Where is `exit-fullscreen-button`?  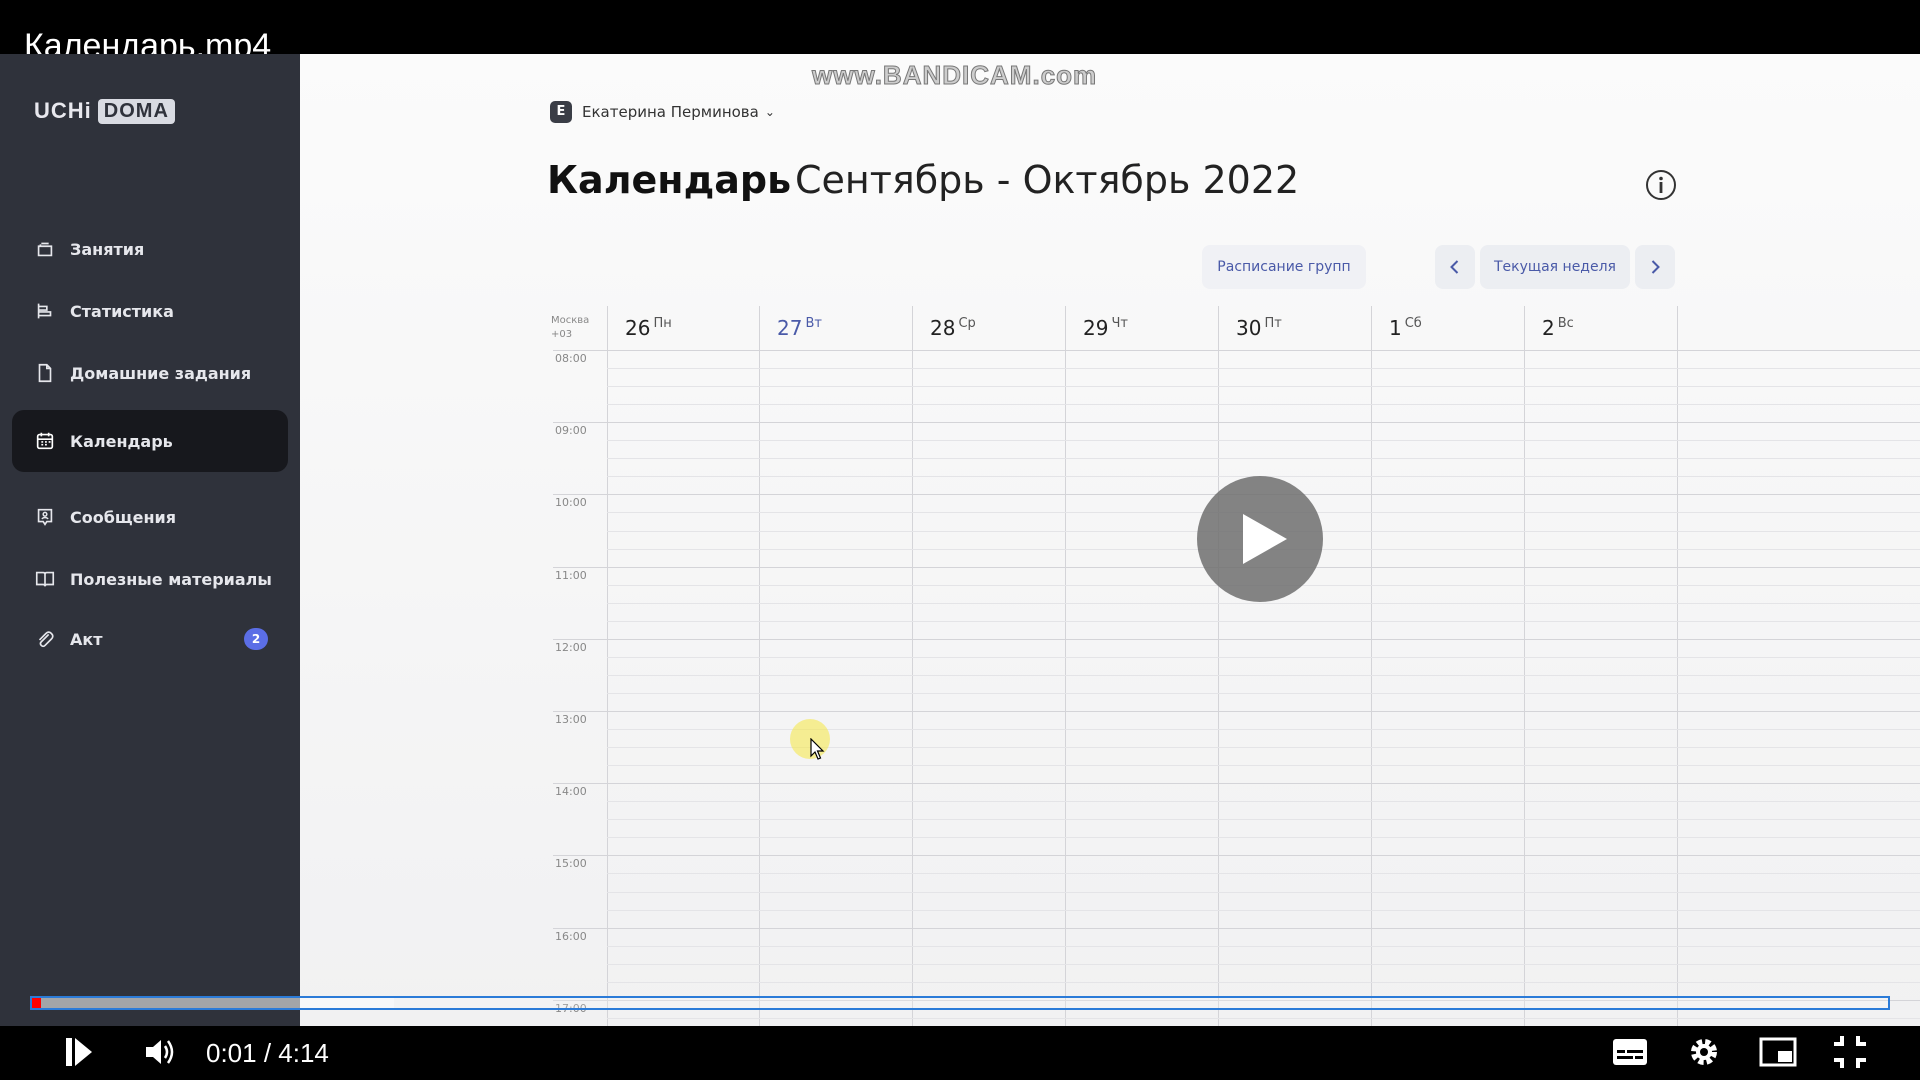
exit-fullscreen-button is located at coordinates (1850, 1052).